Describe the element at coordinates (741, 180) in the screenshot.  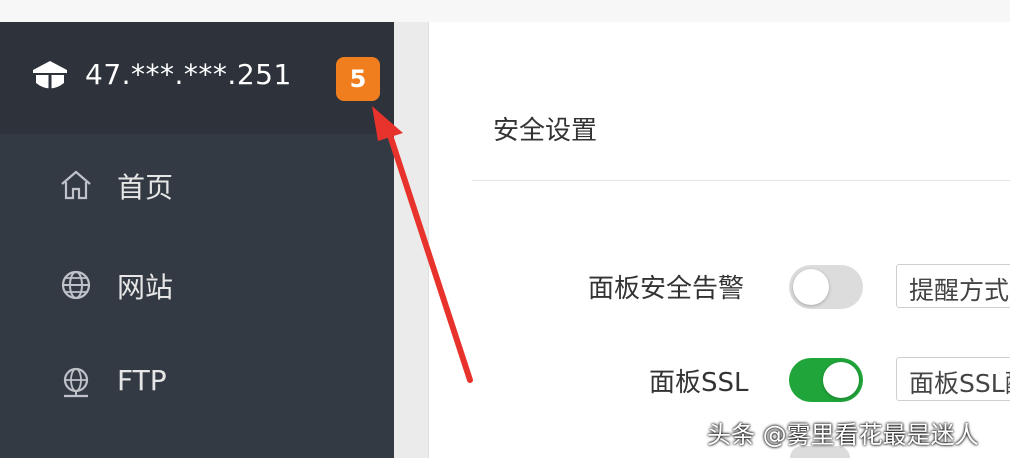
I see `divider` at that location.